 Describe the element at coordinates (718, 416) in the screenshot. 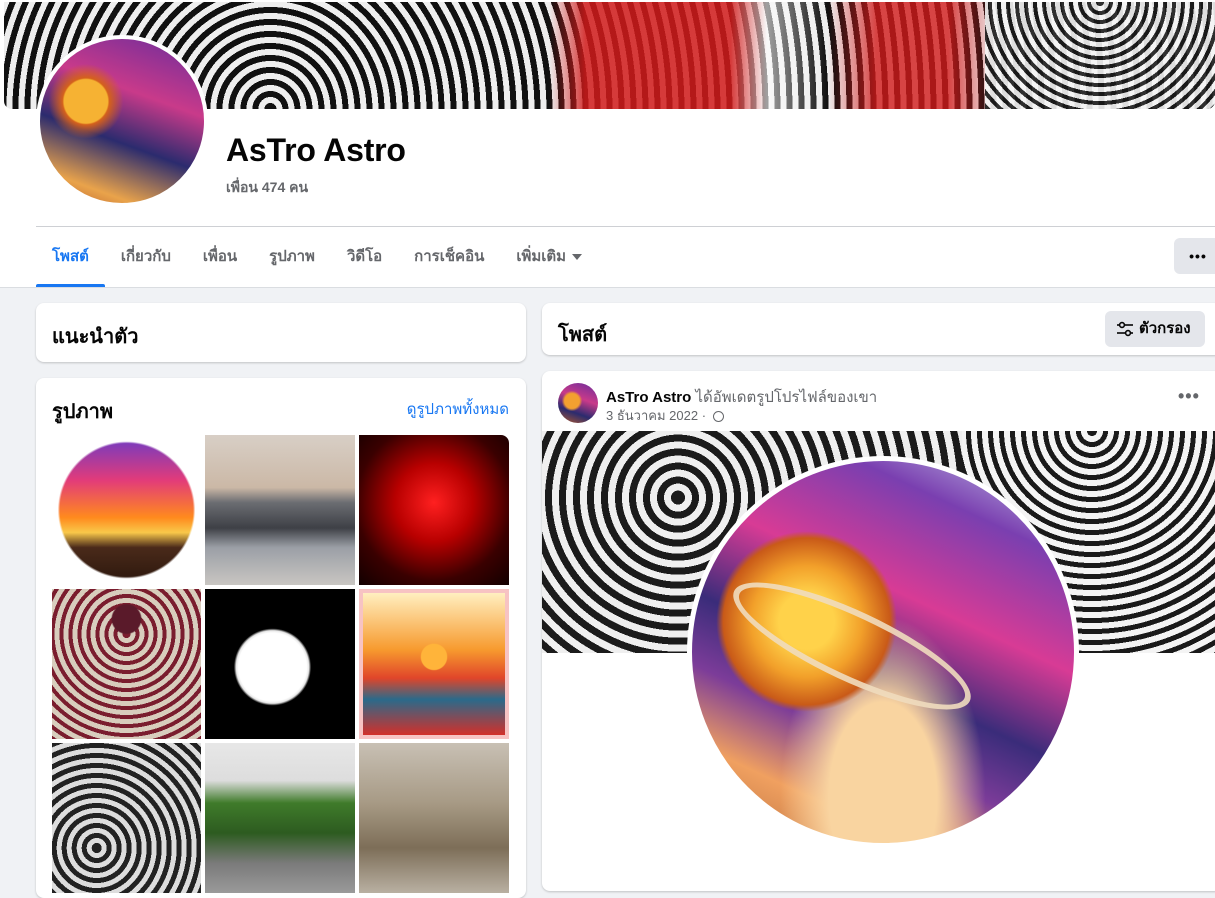

I see `globe-icon` at that location.